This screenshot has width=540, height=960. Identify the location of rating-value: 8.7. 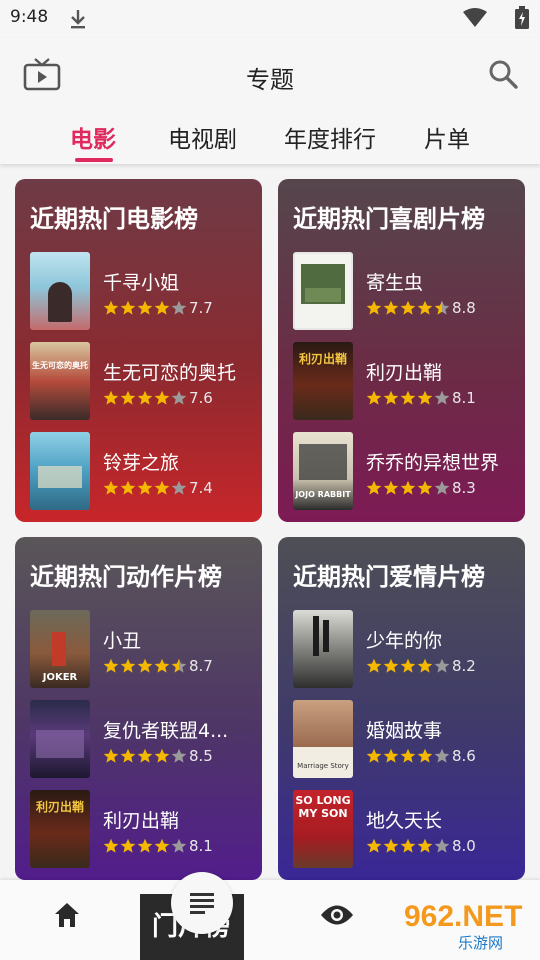
(201, 666).